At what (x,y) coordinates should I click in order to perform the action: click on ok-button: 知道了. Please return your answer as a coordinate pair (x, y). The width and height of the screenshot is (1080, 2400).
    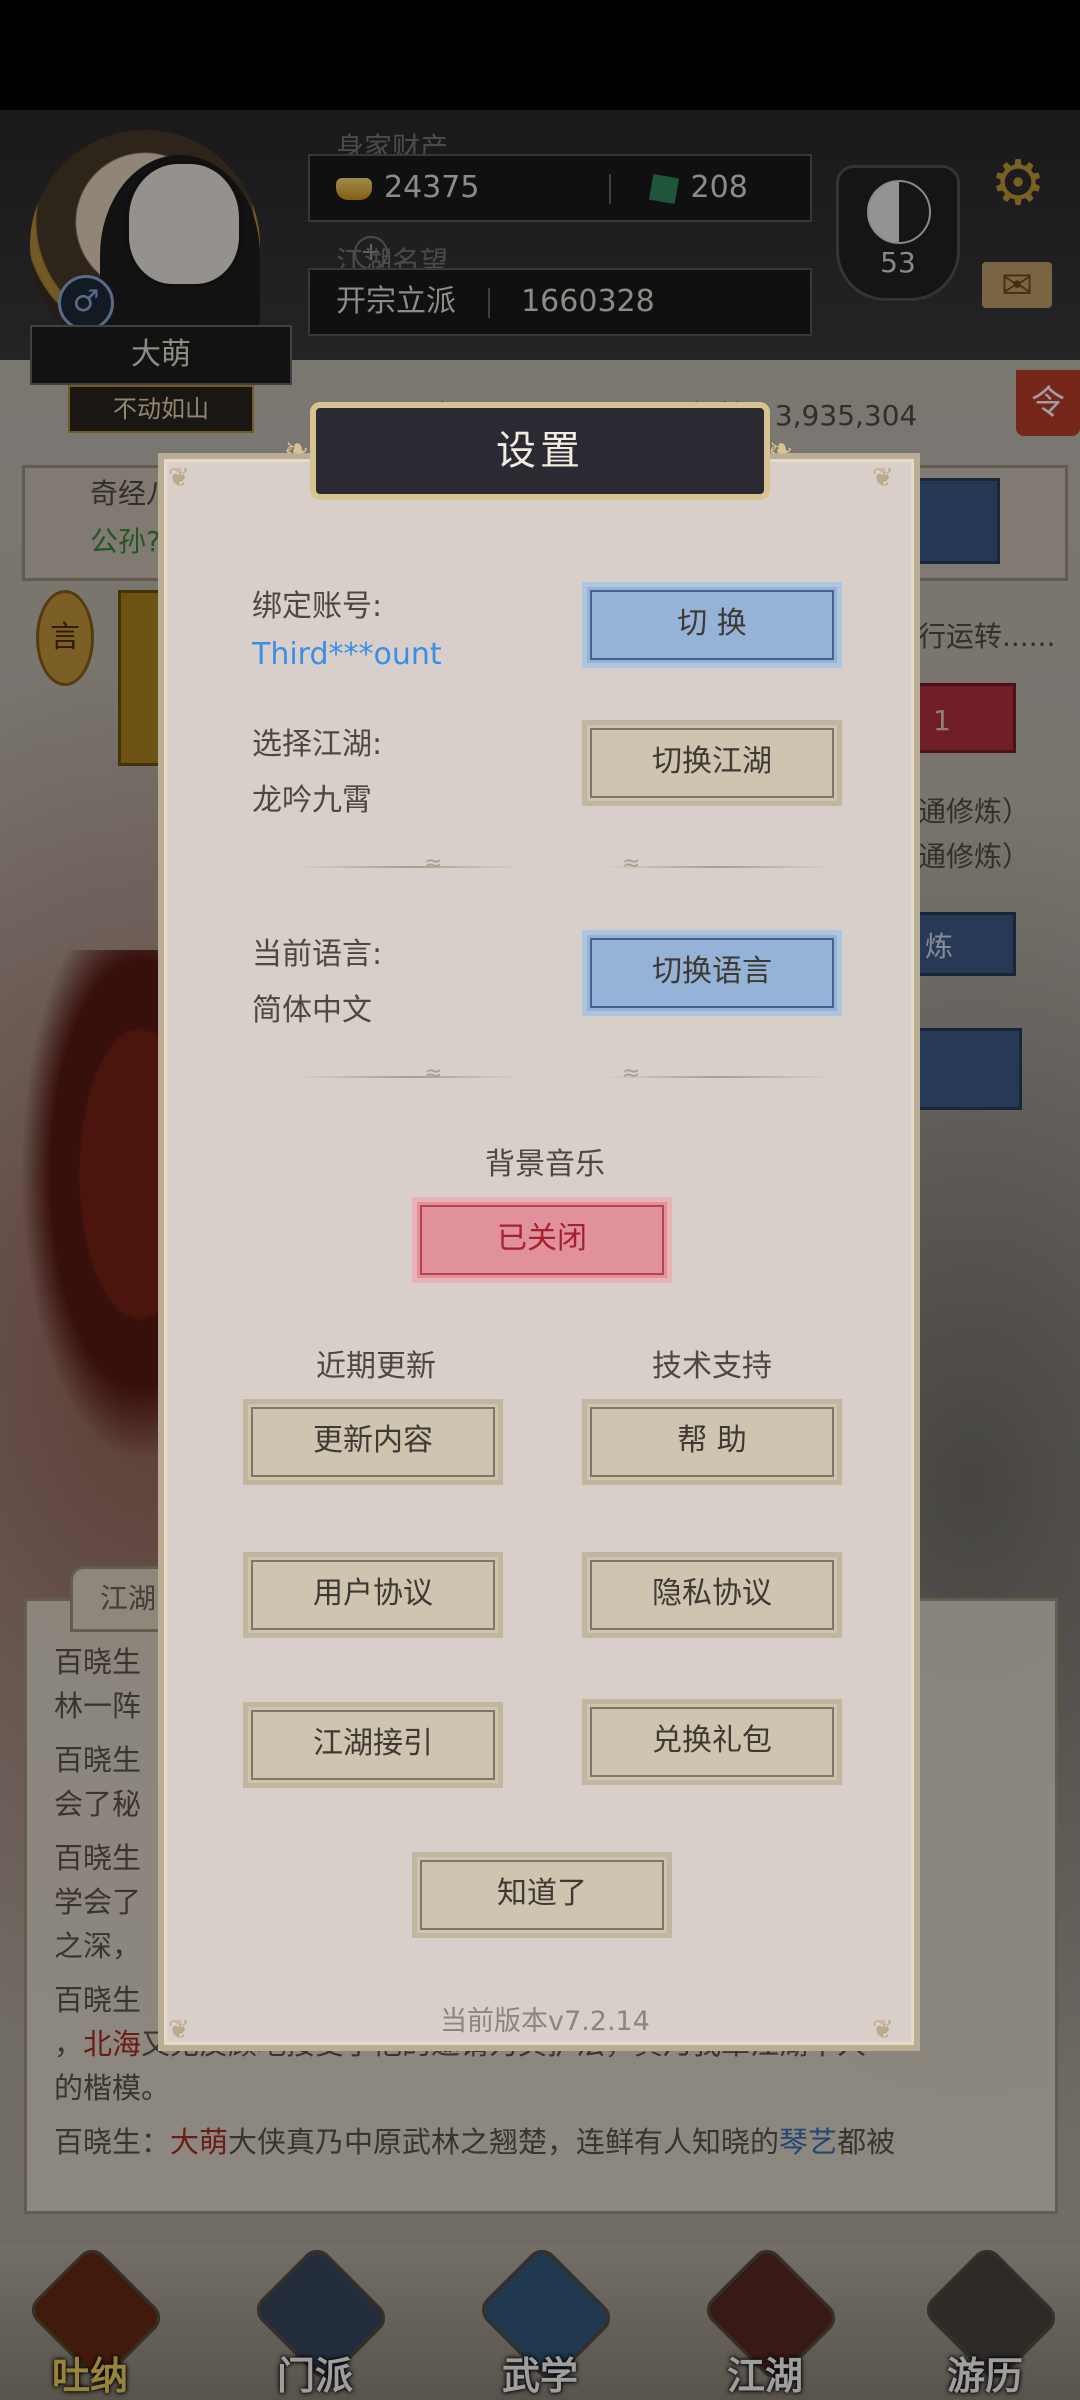
    Looking at the image, I should click on (542, 1895).